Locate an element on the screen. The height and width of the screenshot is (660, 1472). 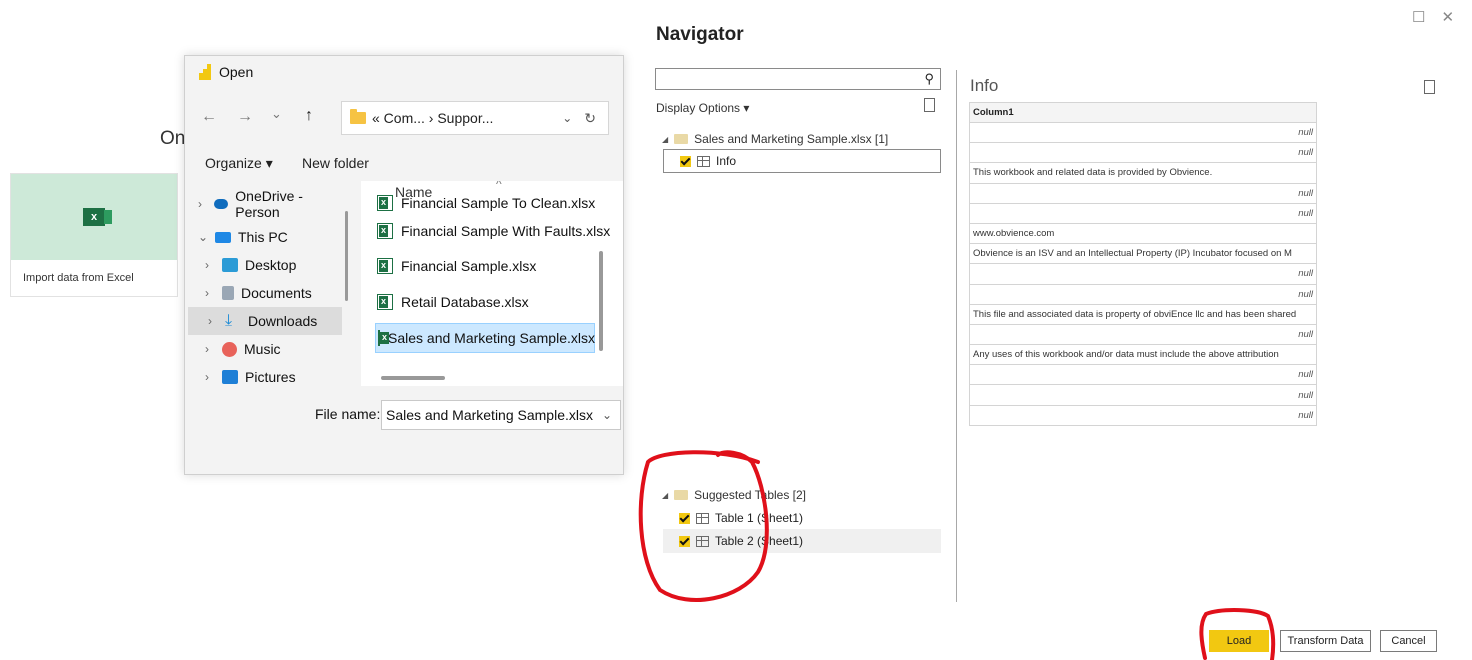
refresh-icon is located at coordinates (929, 105).